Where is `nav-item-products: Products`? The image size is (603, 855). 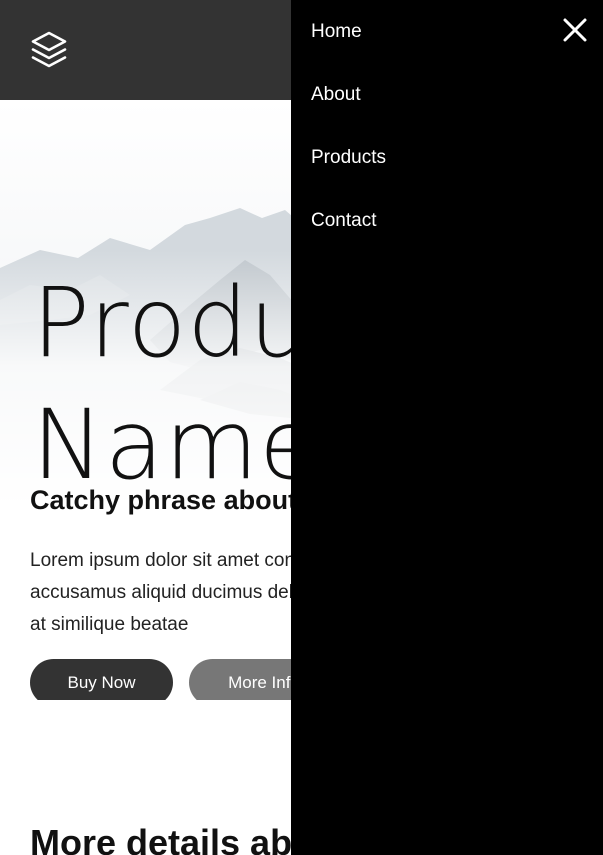
nav-item-products: Products is located at coordinates (348, 158).